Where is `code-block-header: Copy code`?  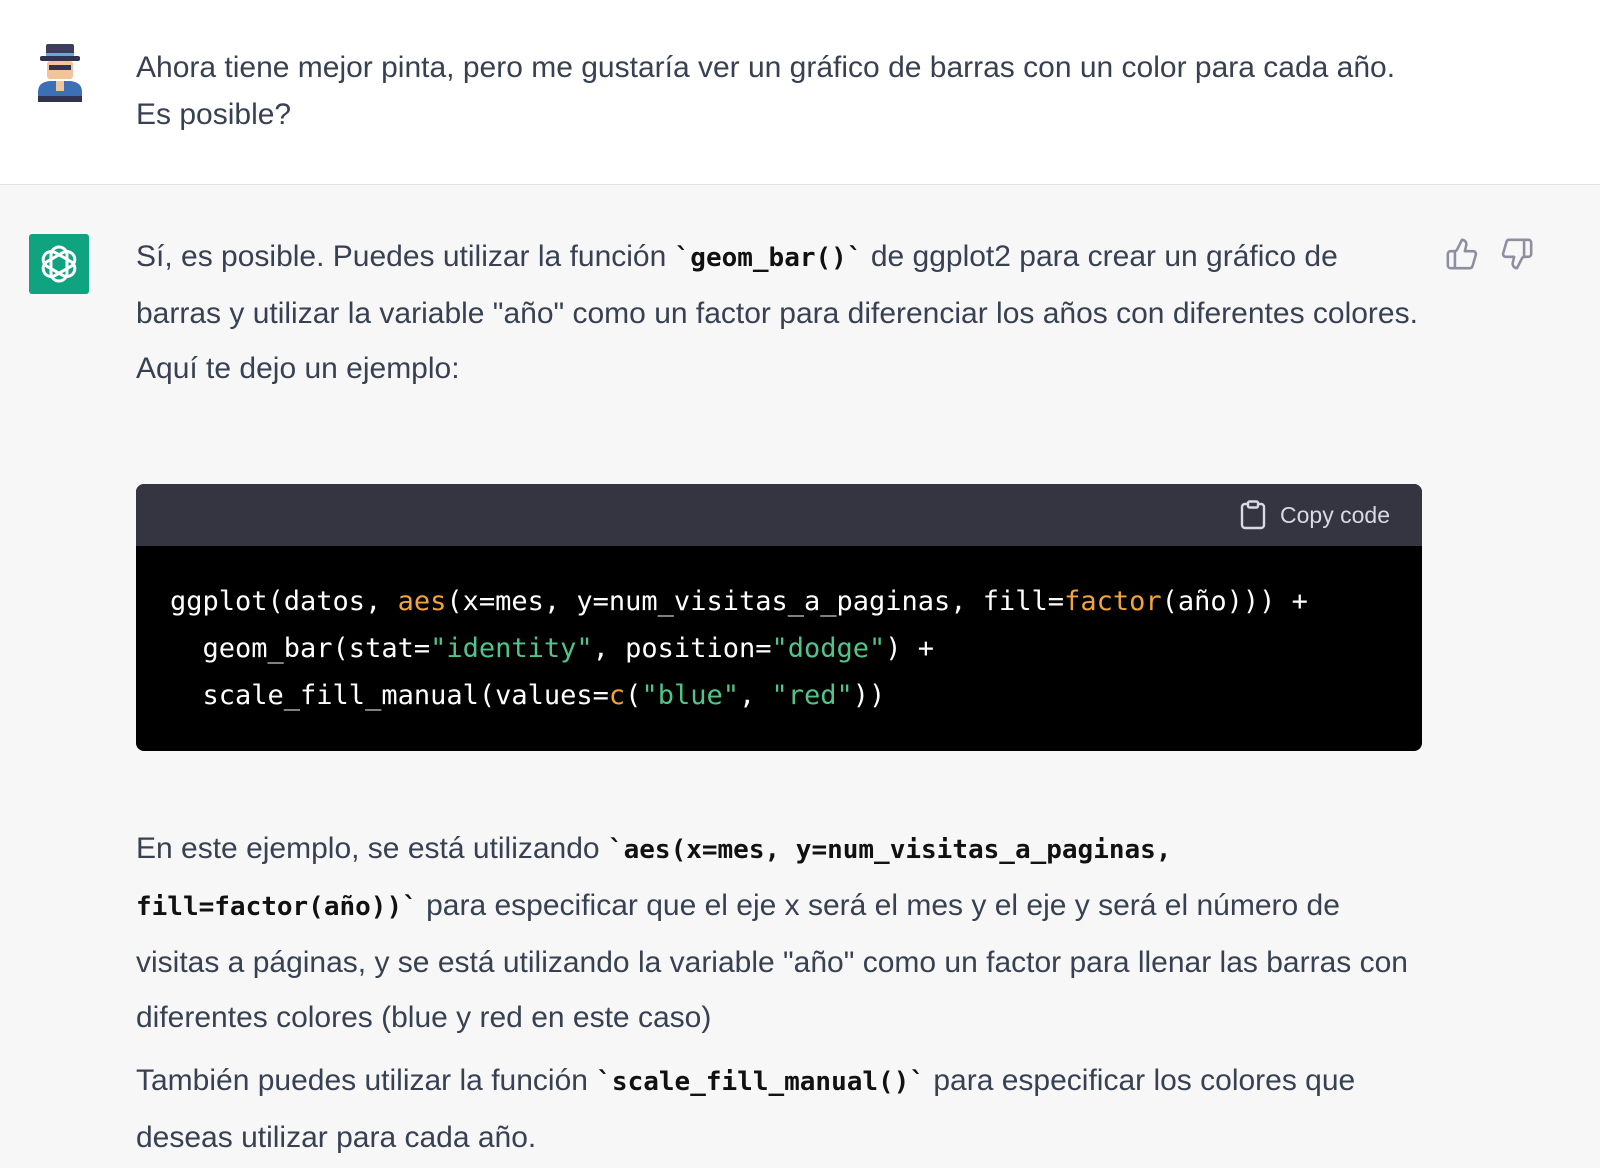 code-block-header: Copy code is located at coordinates (779, 515).